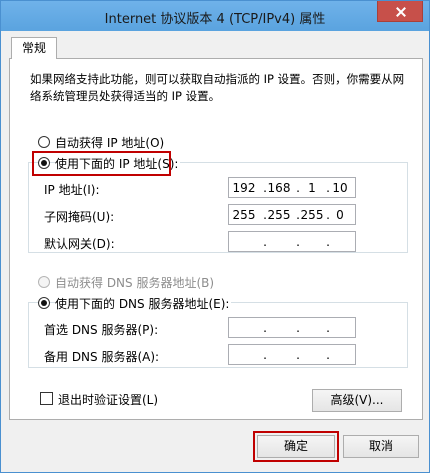 The width and height of the screenshot is (430, 473). Describe the element at coordinates (292, 354) in the screenshot. I see `alternate-dns-input: . . .` at that location.